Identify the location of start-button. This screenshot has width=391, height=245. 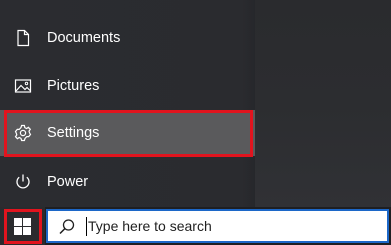
(22, 226).